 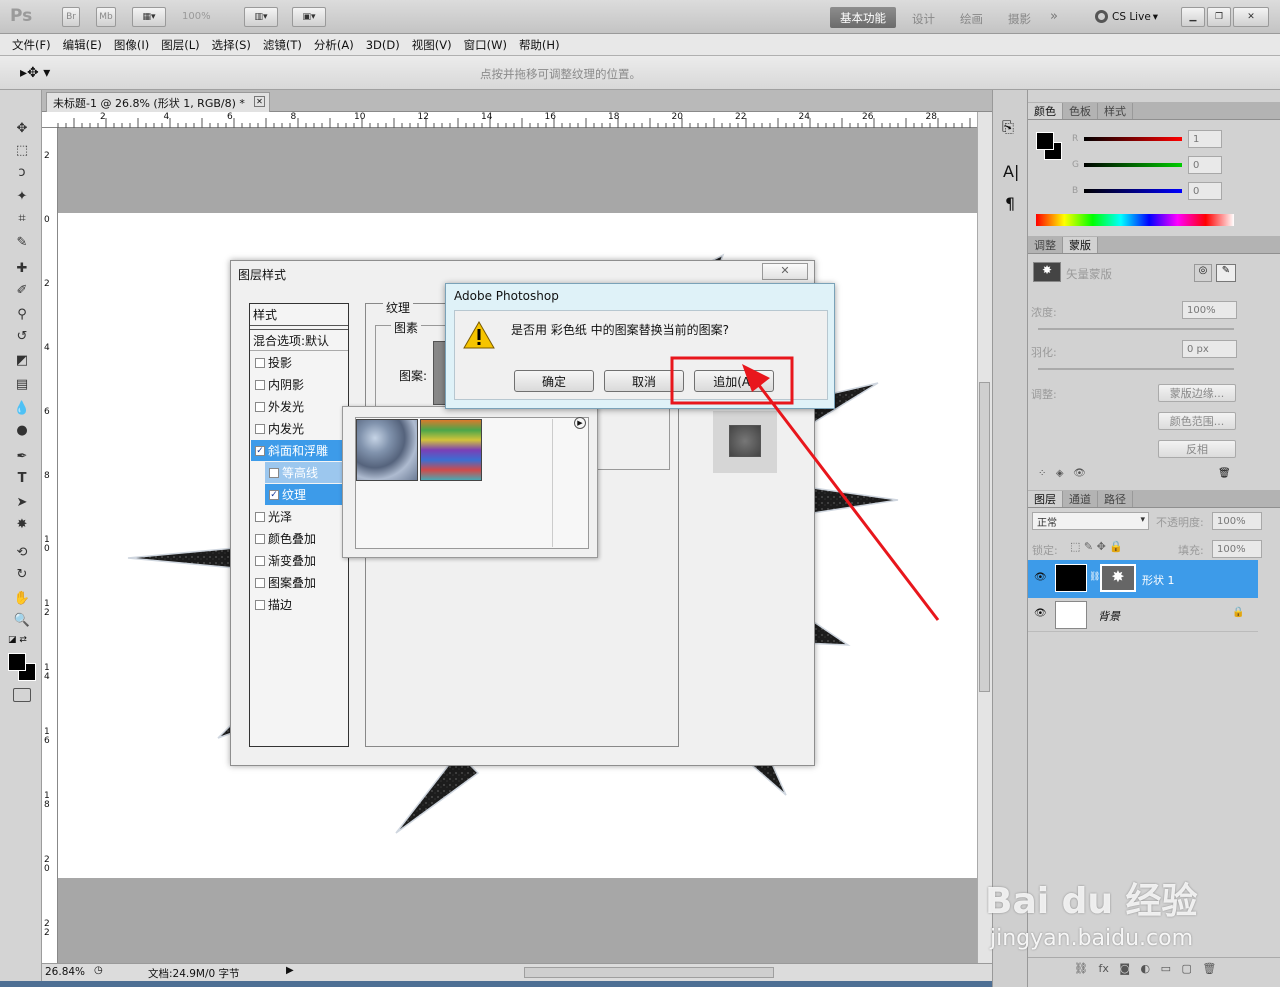 What do you see at coordinates (785, 271) in the screenshot?
I see `layer-style-close-button: ✕` at bounding box center [785, 271].